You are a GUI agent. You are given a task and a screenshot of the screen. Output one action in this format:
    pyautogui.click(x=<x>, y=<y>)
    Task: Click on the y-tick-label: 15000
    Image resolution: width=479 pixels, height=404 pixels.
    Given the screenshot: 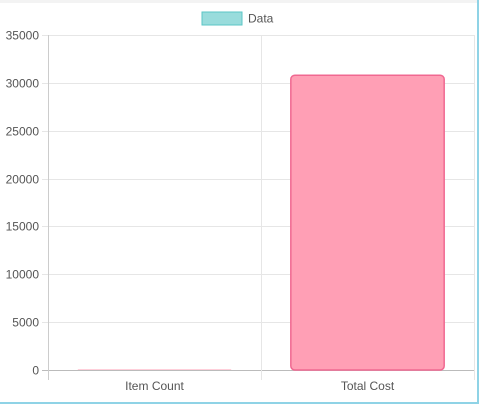 What is the action you would take?
    pyautogui.click(x=23, y=227)
    